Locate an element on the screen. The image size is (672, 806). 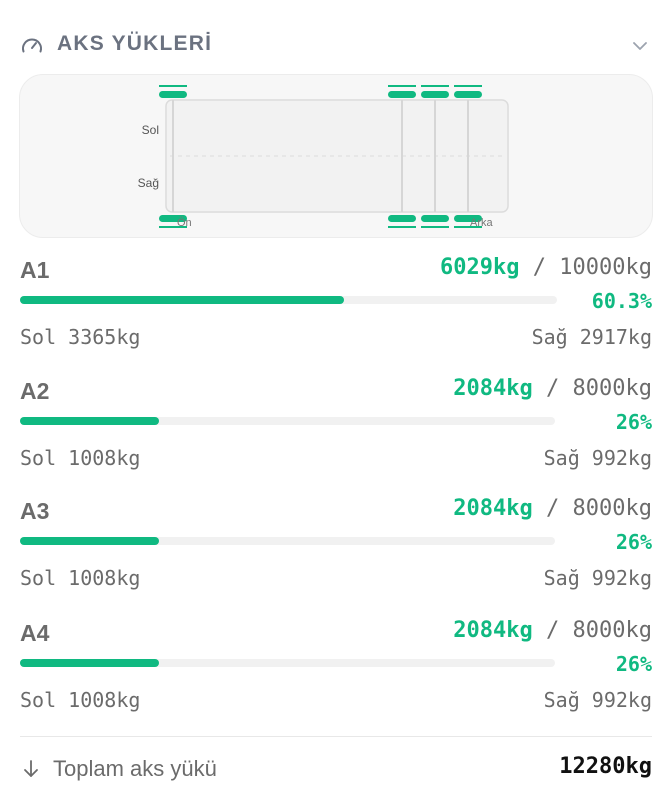
wheel-a3-left is located at coordinates (435, 91).